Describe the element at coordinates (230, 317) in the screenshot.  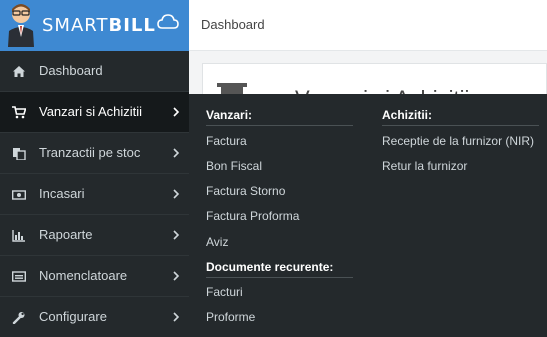
I see `menu-item-proforme: Proforme` at that location.